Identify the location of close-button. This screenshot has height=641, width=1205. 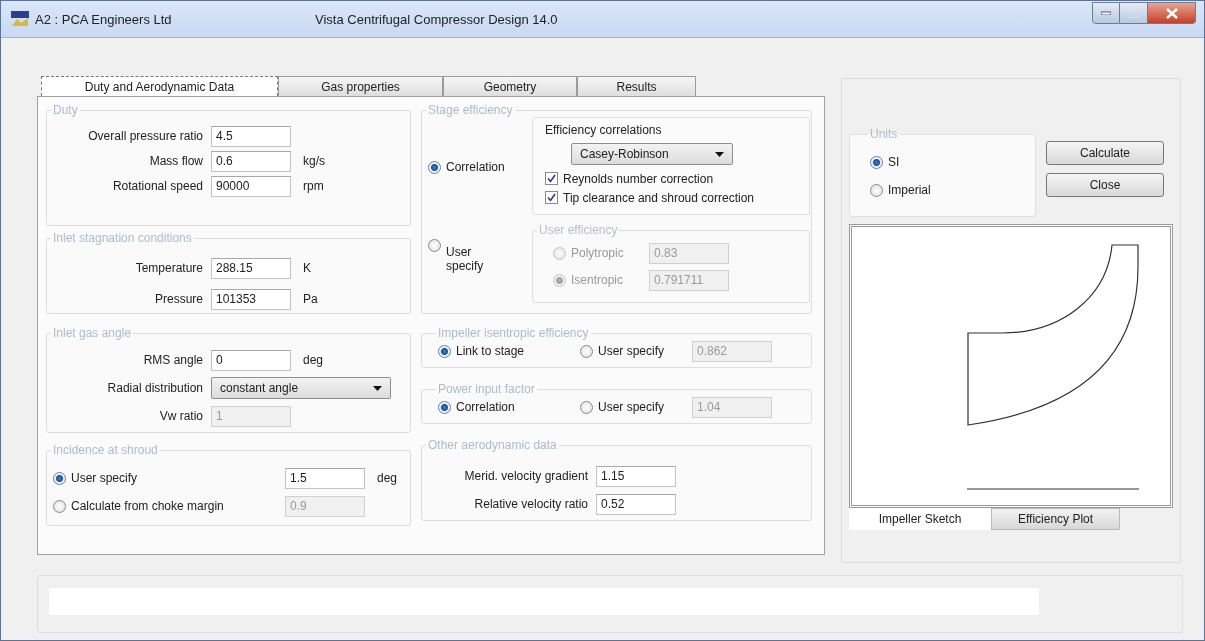
(1172, 13).